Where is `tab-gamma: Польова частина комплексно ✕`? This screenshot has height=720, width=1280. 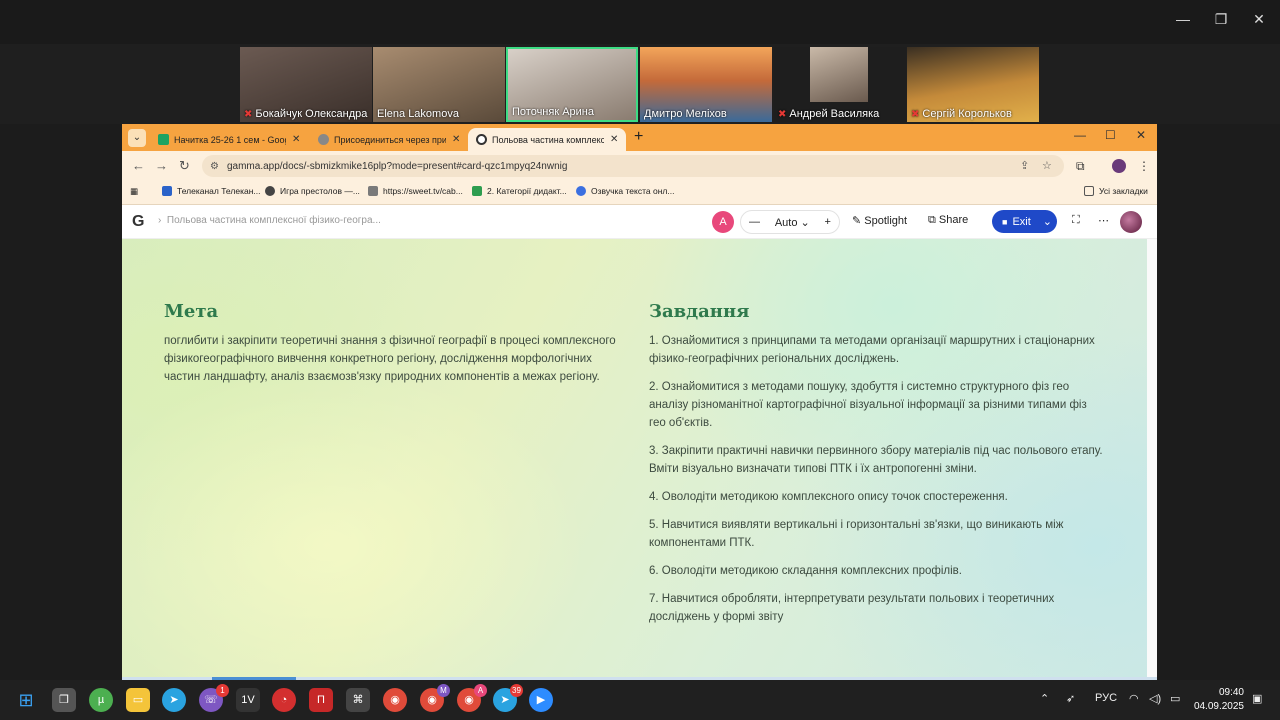 tab-gamma: Польова частина комплексно ✕ is located at coordinates (547, 139).